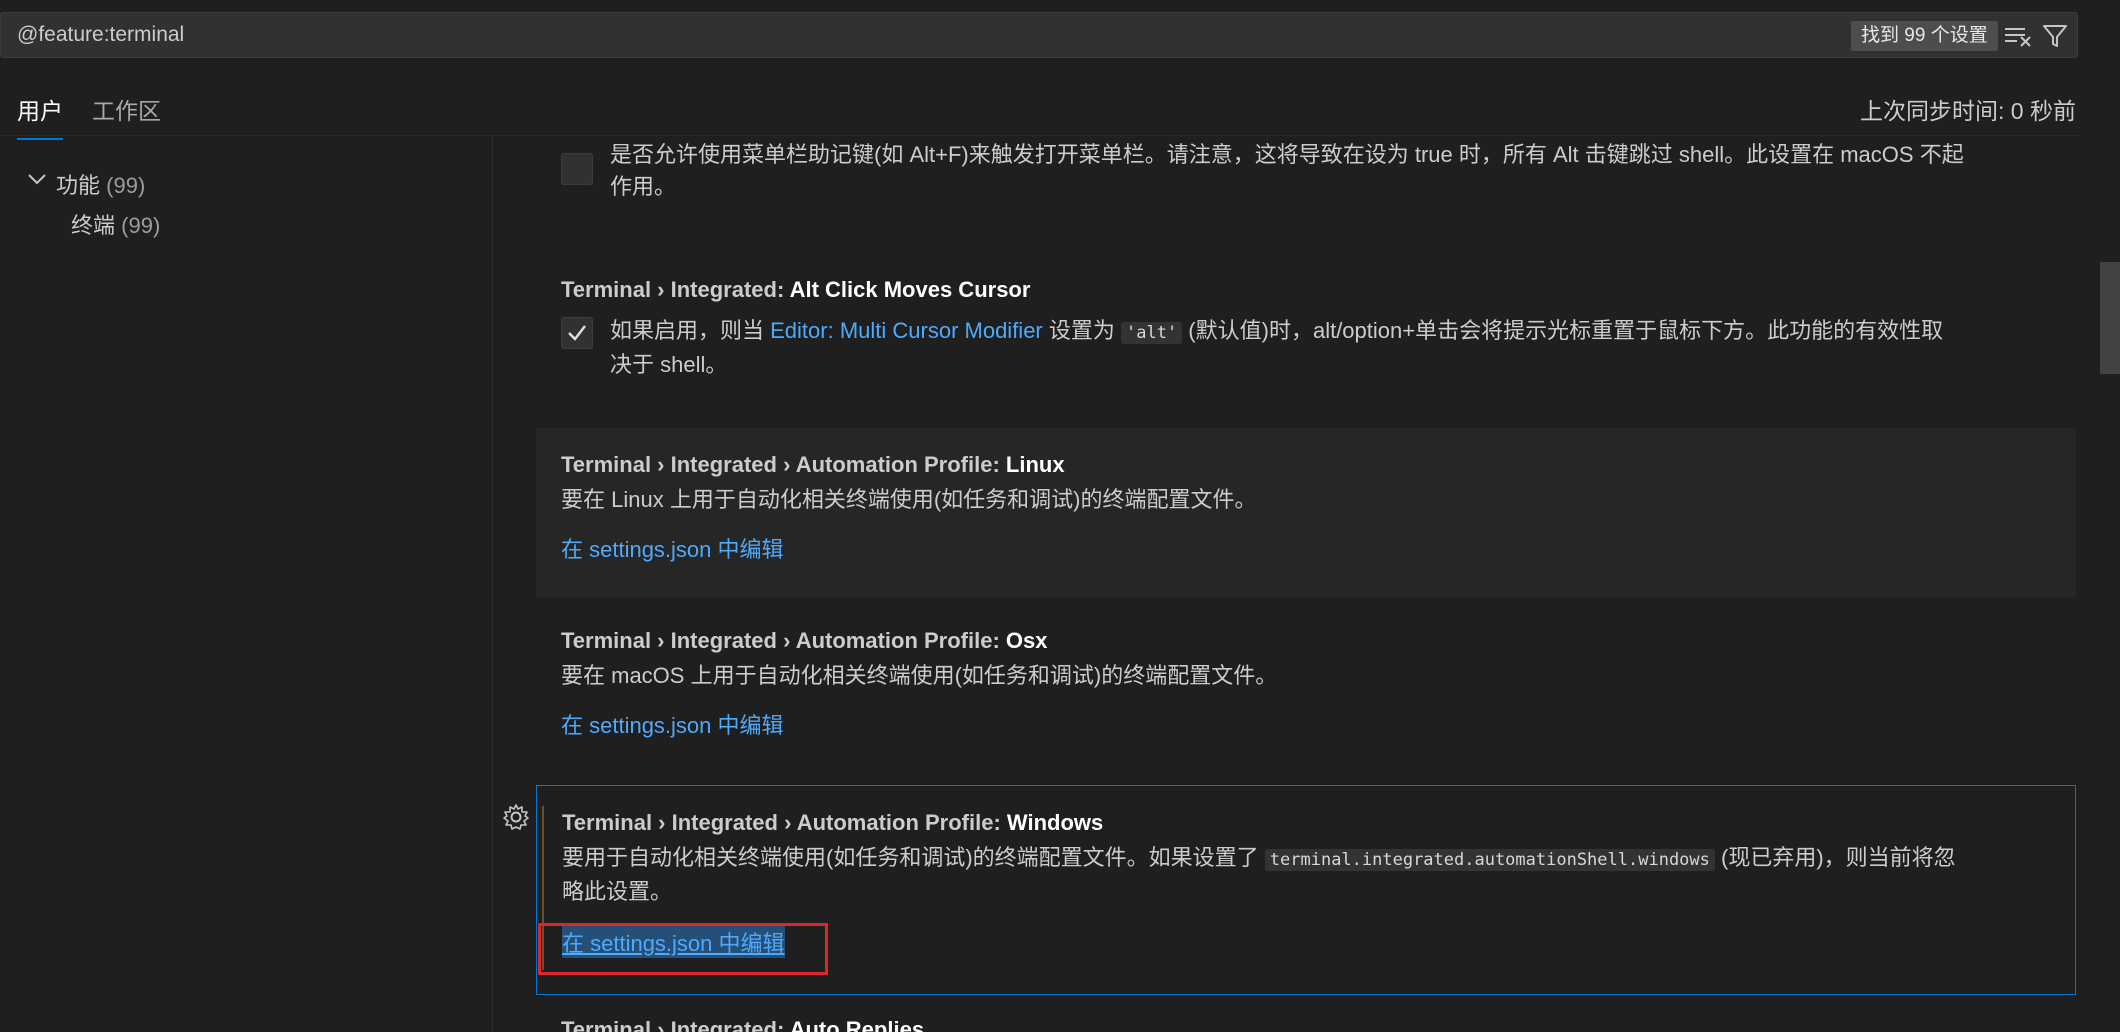 This screenshot has width=2120, height=1032. I want to click on tab-workspace: 工作区, so click(126, 115).